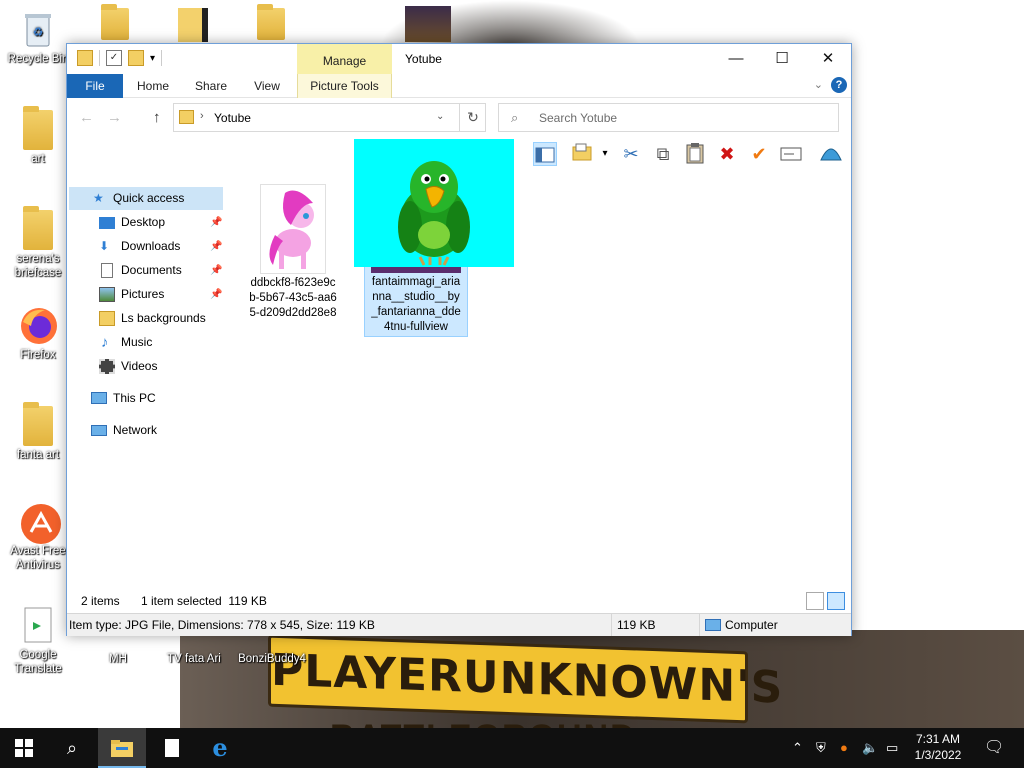 Image resolution: width=1024 pixels, height=768 pixels. What do you see at coordinates (194, 651) in the screenshot?
I see `desktop-icon-tv-fata-ari: TV fata Ari` at bounding box center [194, 651].